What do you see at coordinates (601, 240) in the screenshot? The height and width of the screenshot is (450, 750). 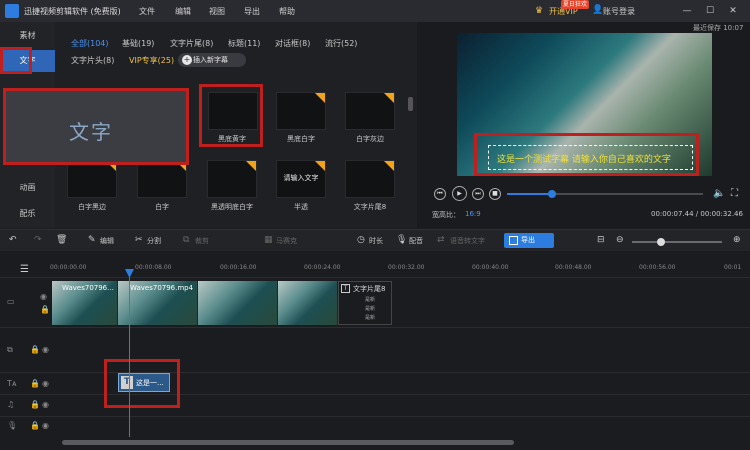 I see `fit-screen-icon: ⊟` at bounding box center [601, 240].